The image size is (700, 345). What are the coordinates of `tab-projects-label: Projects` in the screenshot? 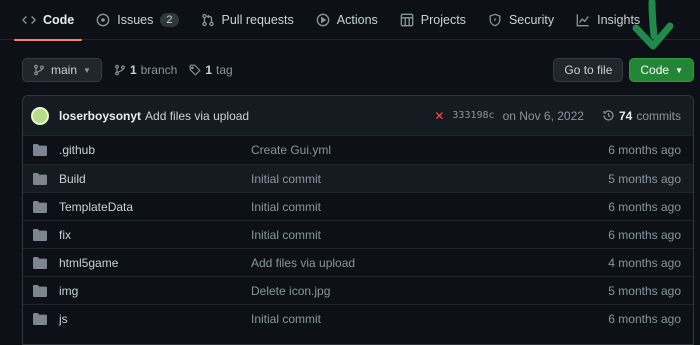 It's located at (443, 19).